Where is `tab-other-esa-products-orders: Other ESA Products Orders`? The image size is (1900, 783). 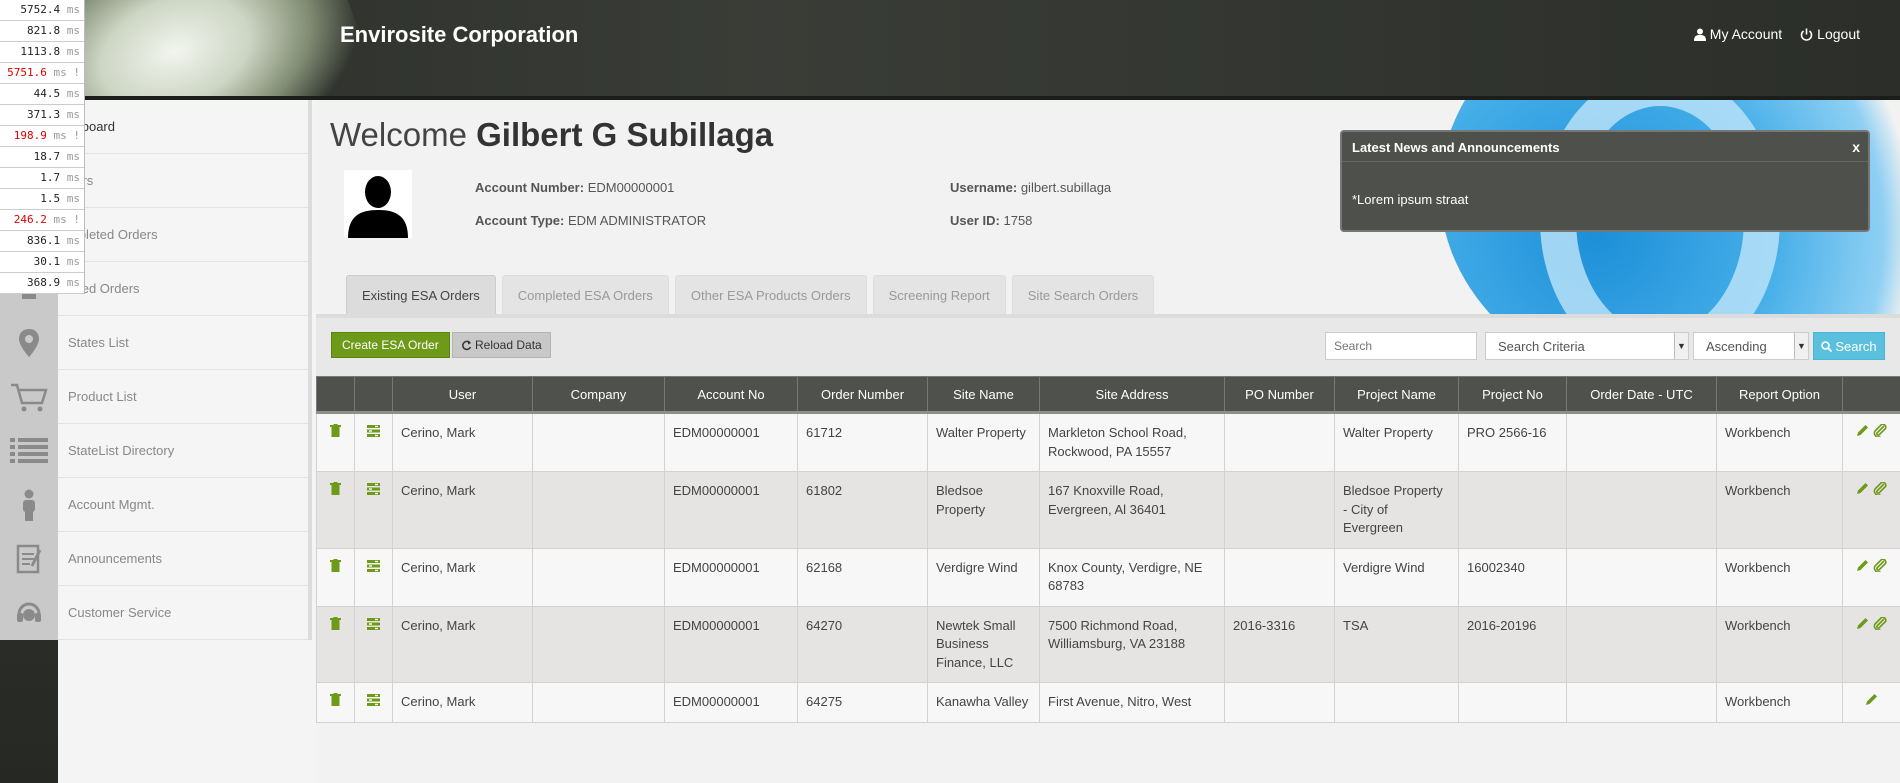
tab-other-esa-products-orders: Other ESA Products Orders is located at coordinates (770, 295).